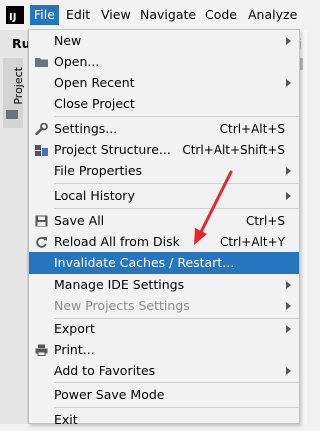 Image resolution: width=320 pixels, height=431 pixels. What do you see at coordinates (221, 15) in the screenshot?
I see `menu-code: Code` at bounding box center [221, 15].